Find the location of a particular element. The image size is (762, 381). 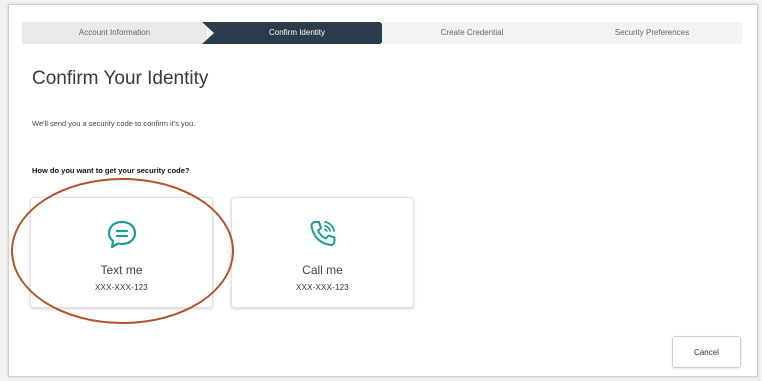

step-create-credential: Create Credential is located at coordinates (472, 33).